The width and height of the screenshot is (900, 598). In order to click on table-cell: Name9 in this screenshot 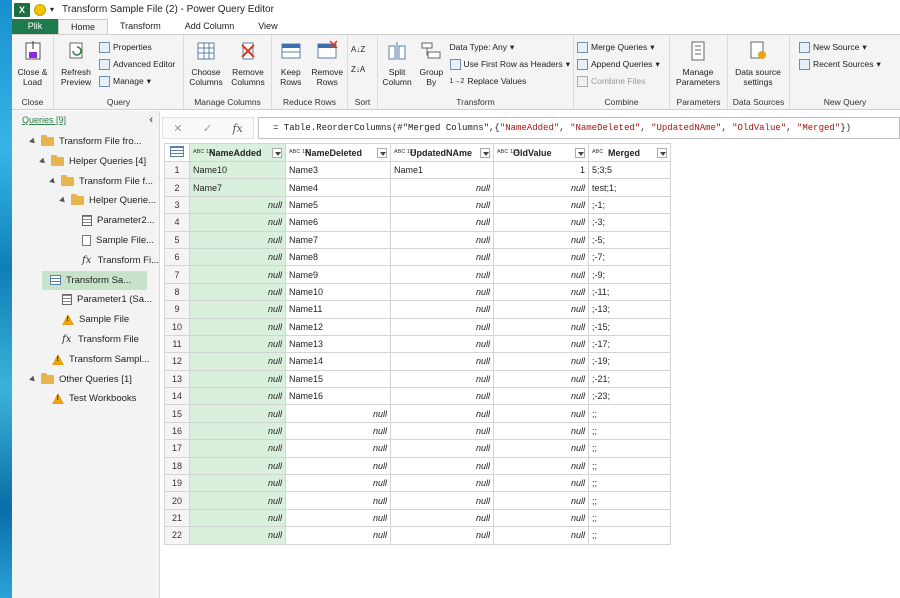, I will do `click(338, 274)`.